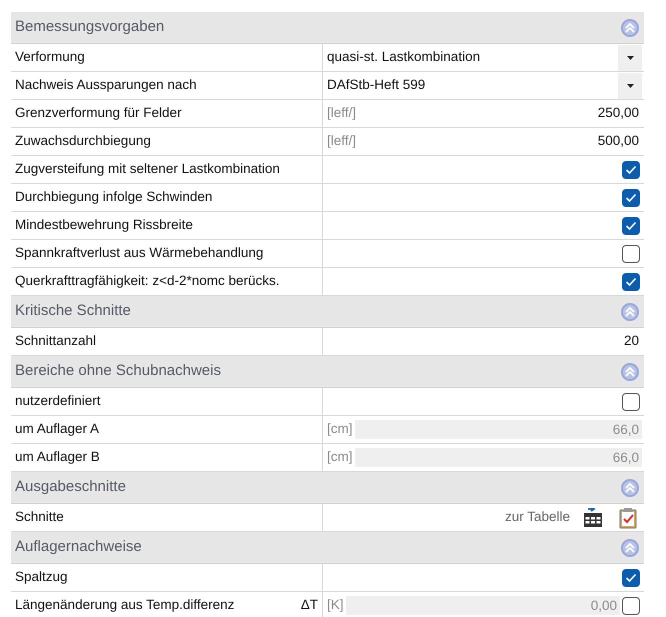 The image size is (666, 617). What do you see at coordinates (78, 547) in the screenshot?
I see `section-title: Auflagernachweise` at bounding box center [78, 547].